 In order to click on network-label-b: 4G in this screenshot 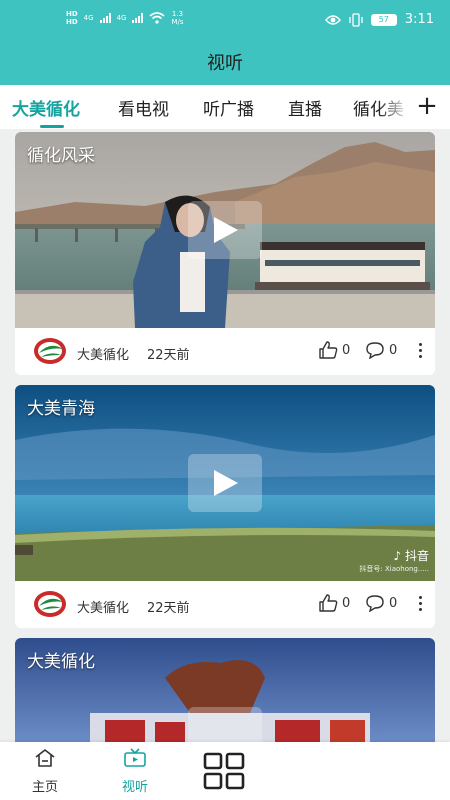, I will do `click(121, 18)`.